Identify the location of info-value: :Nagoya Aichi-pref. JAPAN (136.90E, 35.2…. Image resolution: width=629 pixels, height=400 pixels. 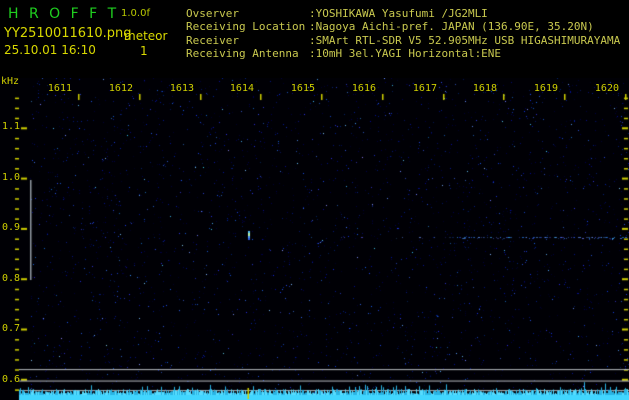
(451, 27).